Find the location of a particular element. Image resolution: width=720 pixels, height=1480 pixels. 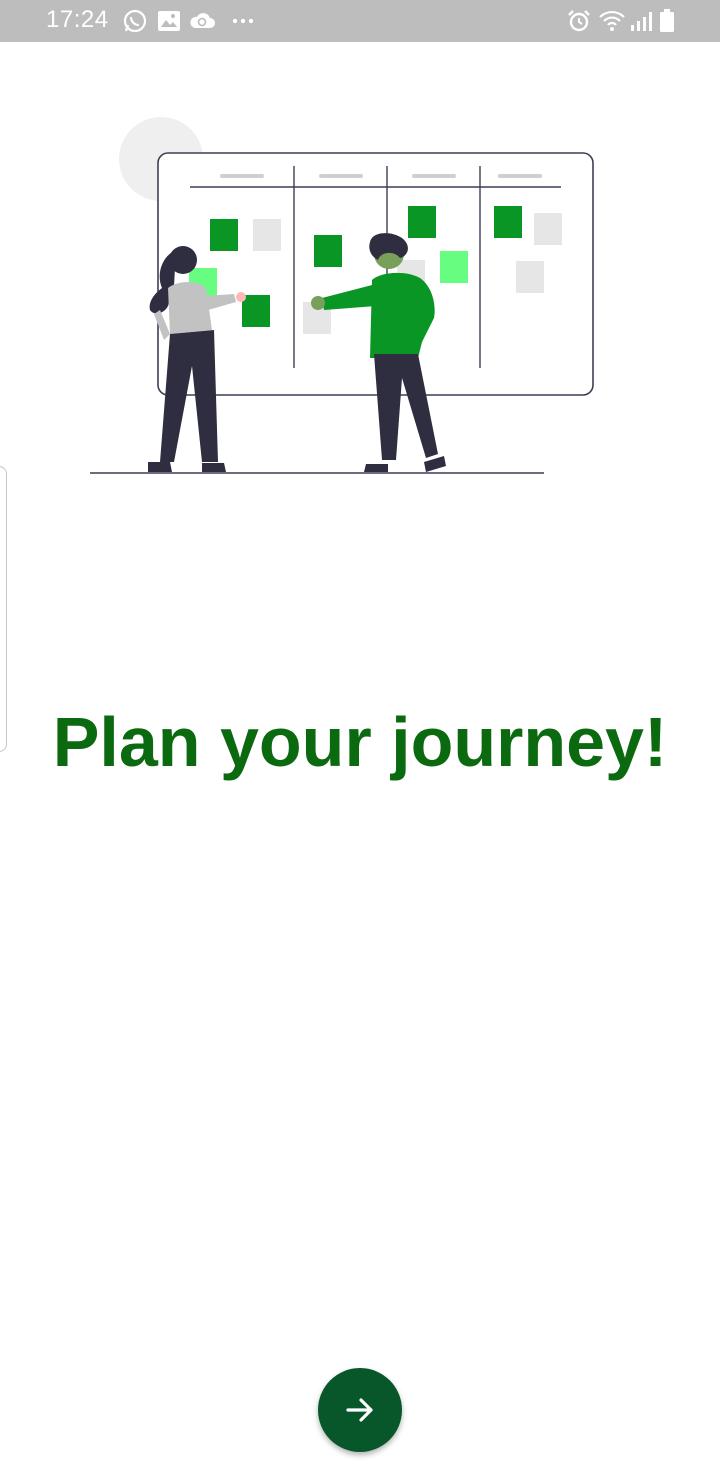

gallery-icon is located at coordinates (169, 21).